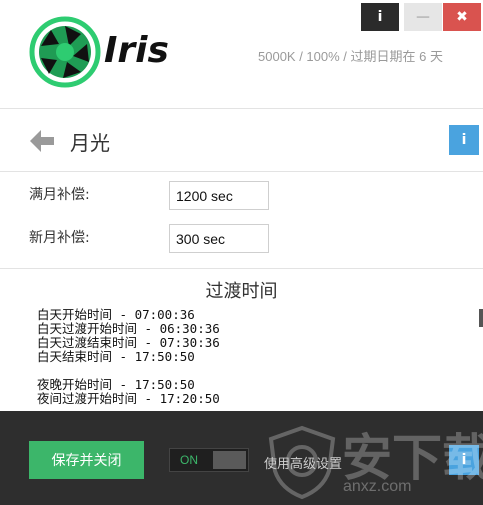 The image size is (483, 505). What do you see at coordinates (128, 342) in the screenshot?
I see `list-item: 白天过渡结束时间 - 07:30:36` at bounding box center [128, 342].